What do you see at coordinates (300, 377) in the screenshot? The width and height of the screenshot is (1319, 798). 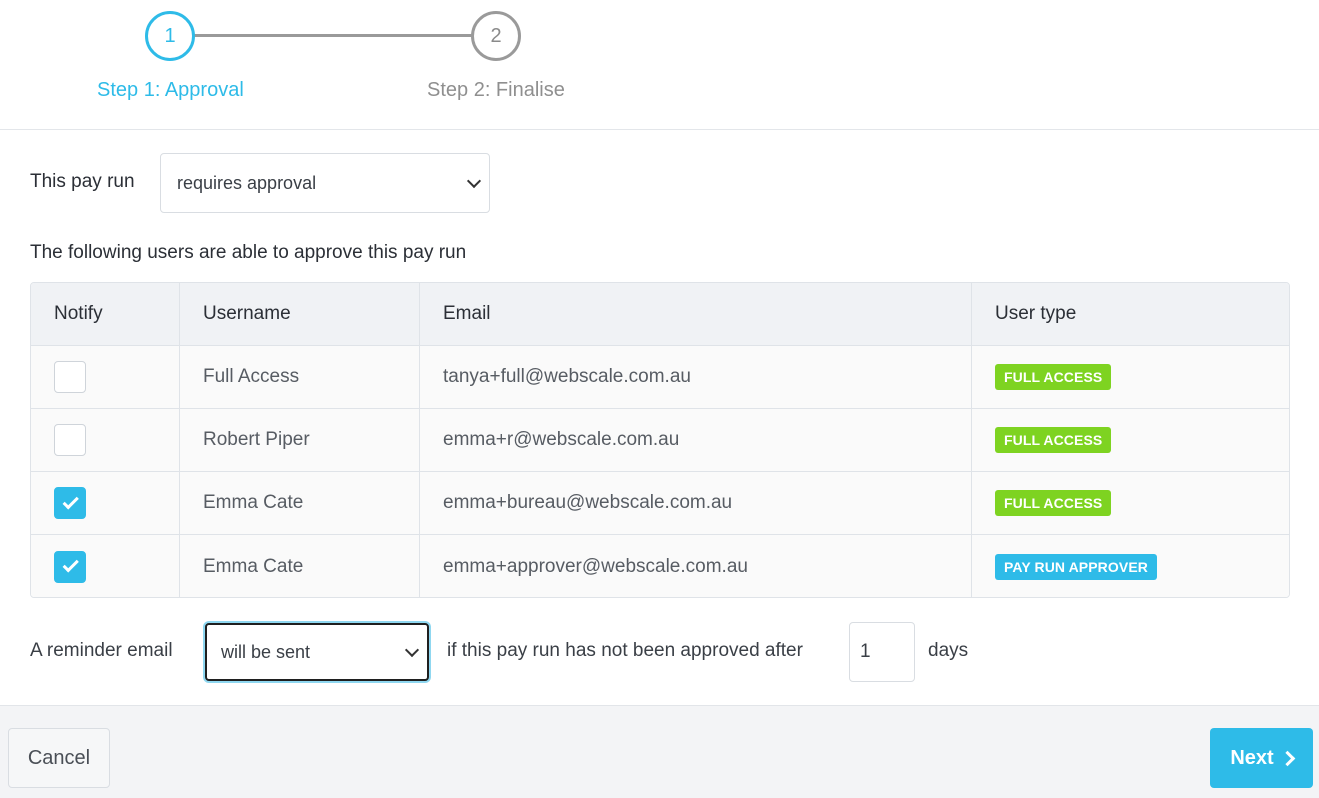 I see `username-cell: Full Access` at bounding box center [300, 377].